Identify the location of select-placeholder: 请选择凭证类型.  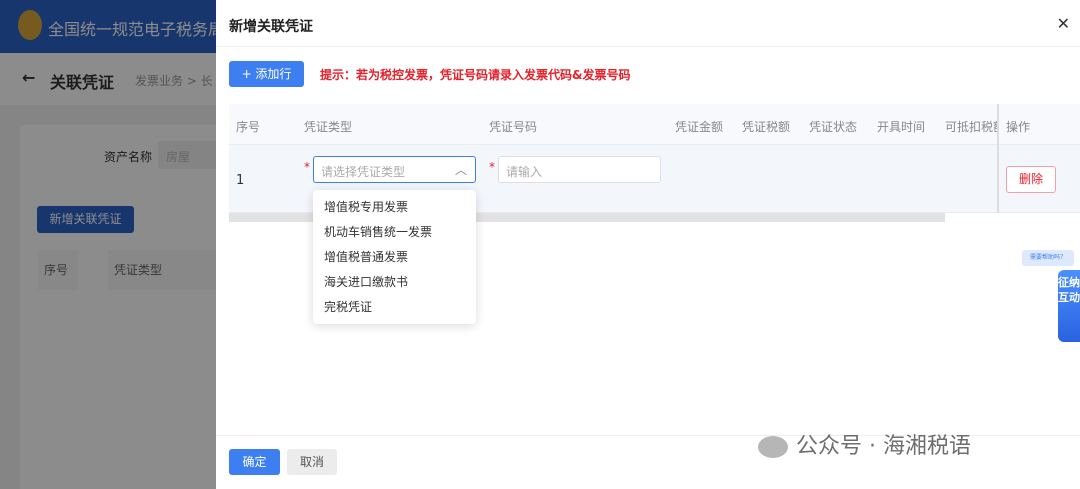
(363, 172).